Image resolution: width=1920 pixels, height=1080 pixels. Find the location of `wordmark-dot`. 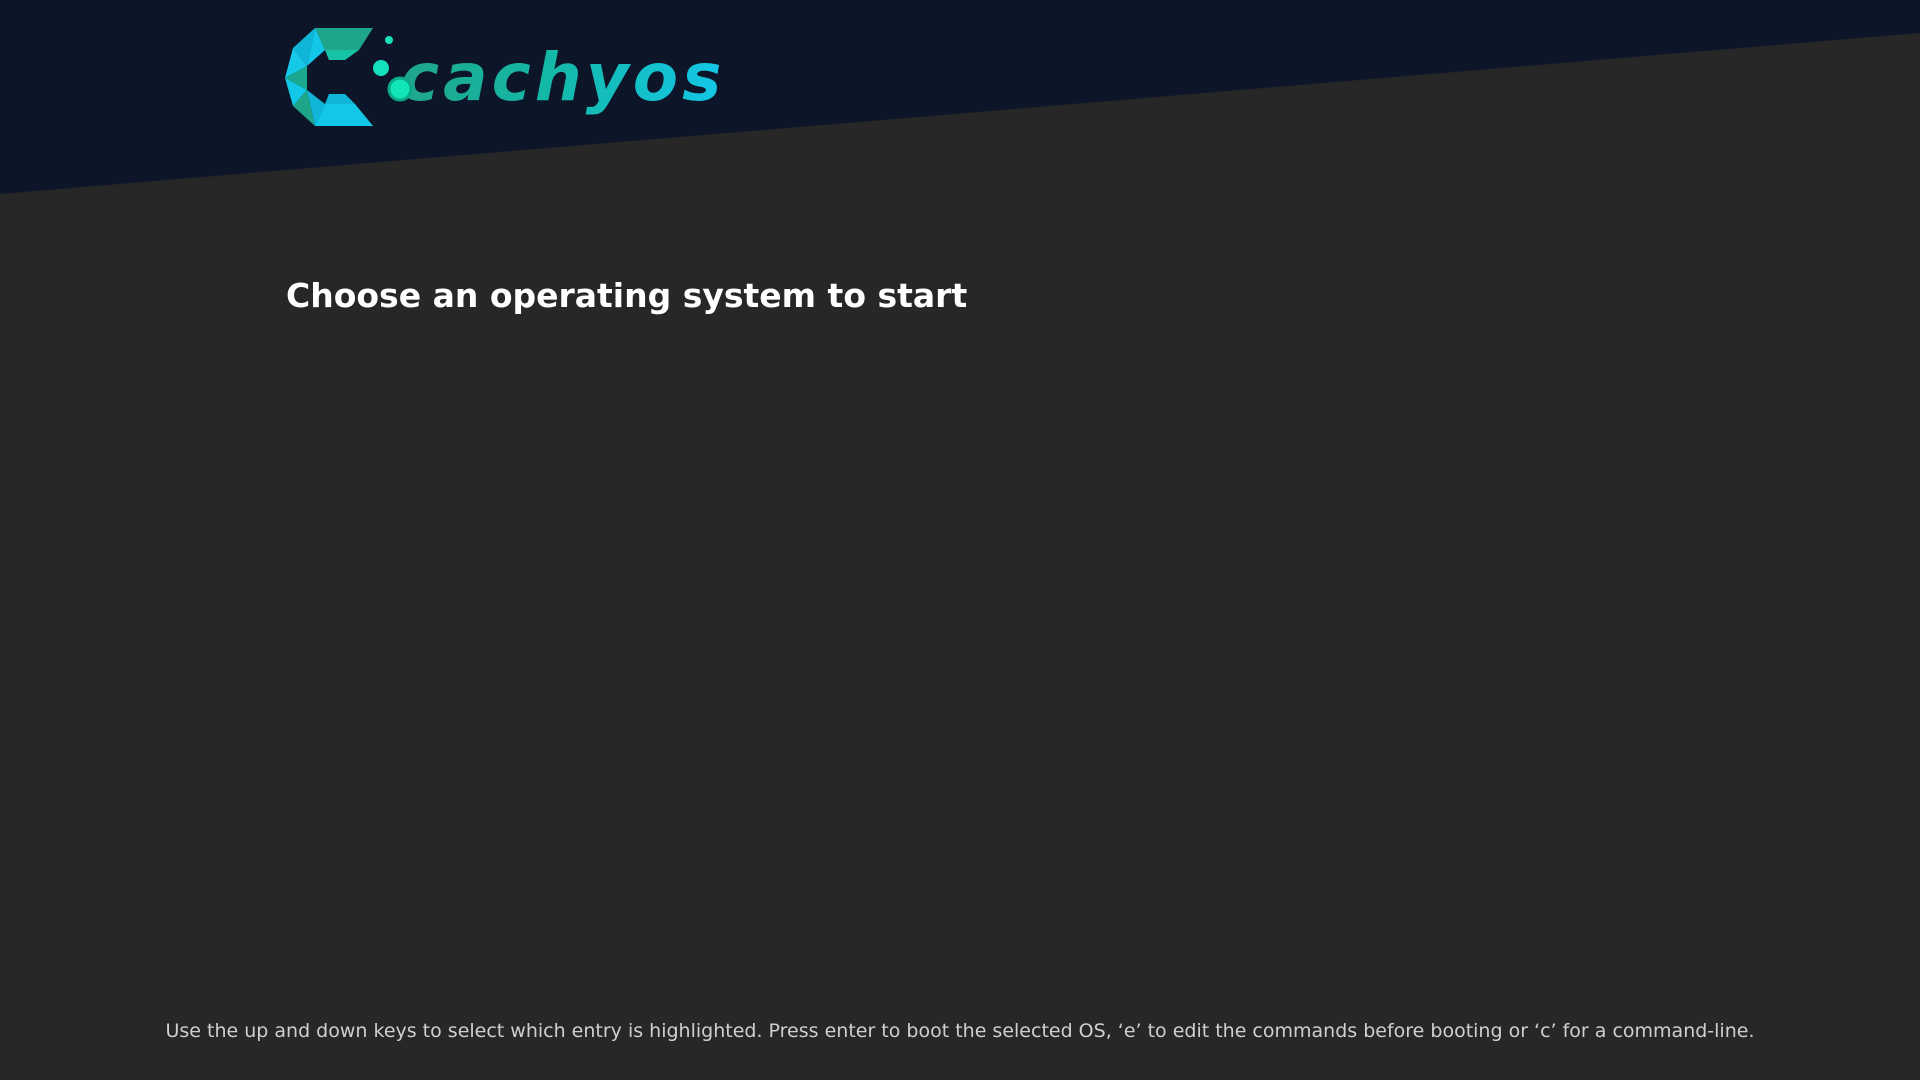

wordmark-dot is located at coordinates (400, 89).